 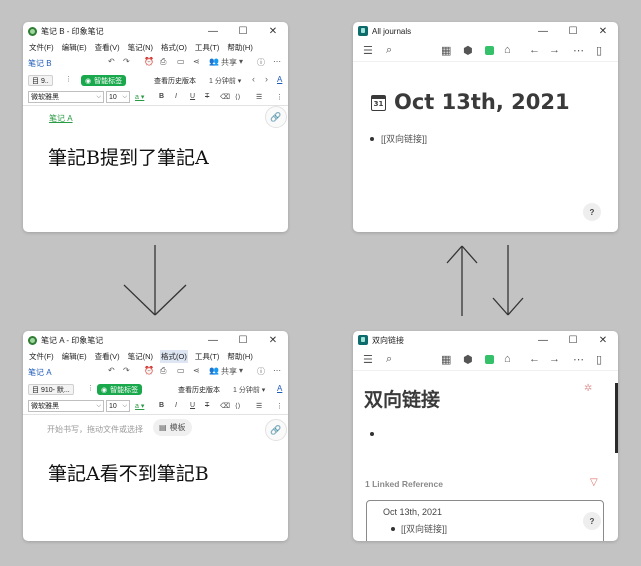 I want to click on template-button: ▤ 模板, so click(x=172, y=427).